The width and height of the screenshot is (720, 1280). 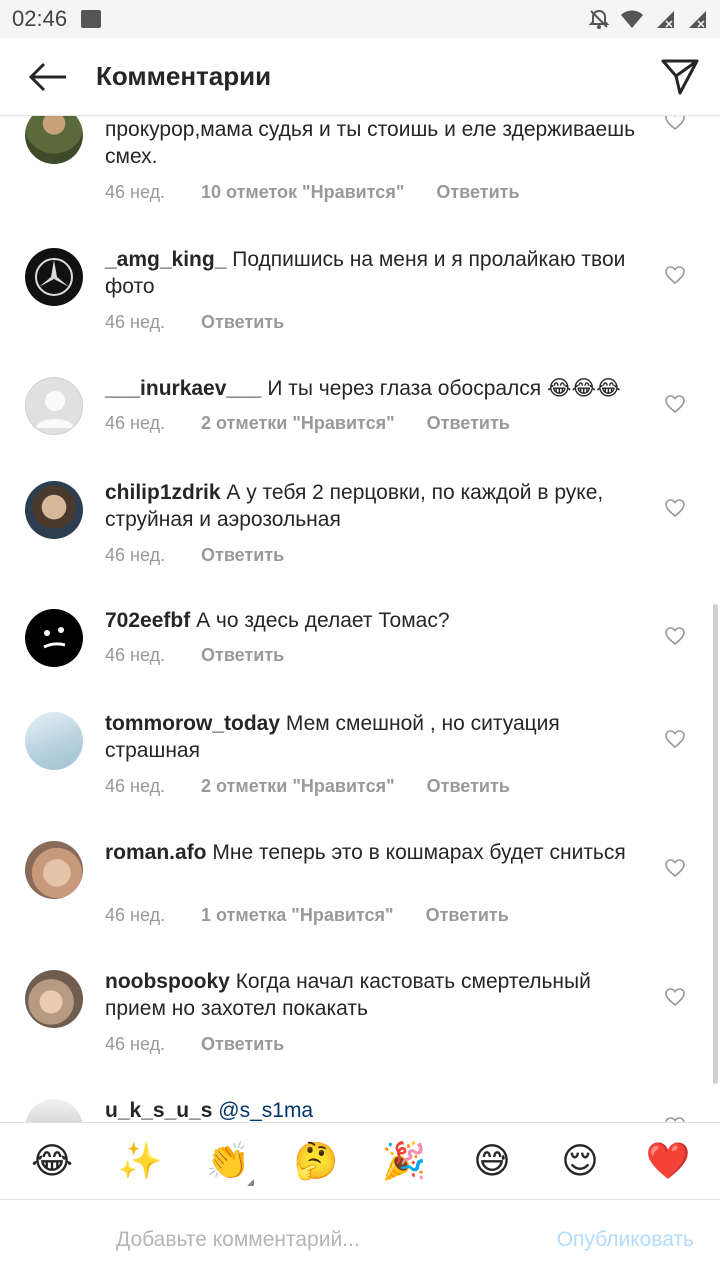 What do you see at coordinates (632, 19) in the screenshot?
I see `wifi-icon` at bounding box center [632, 19].